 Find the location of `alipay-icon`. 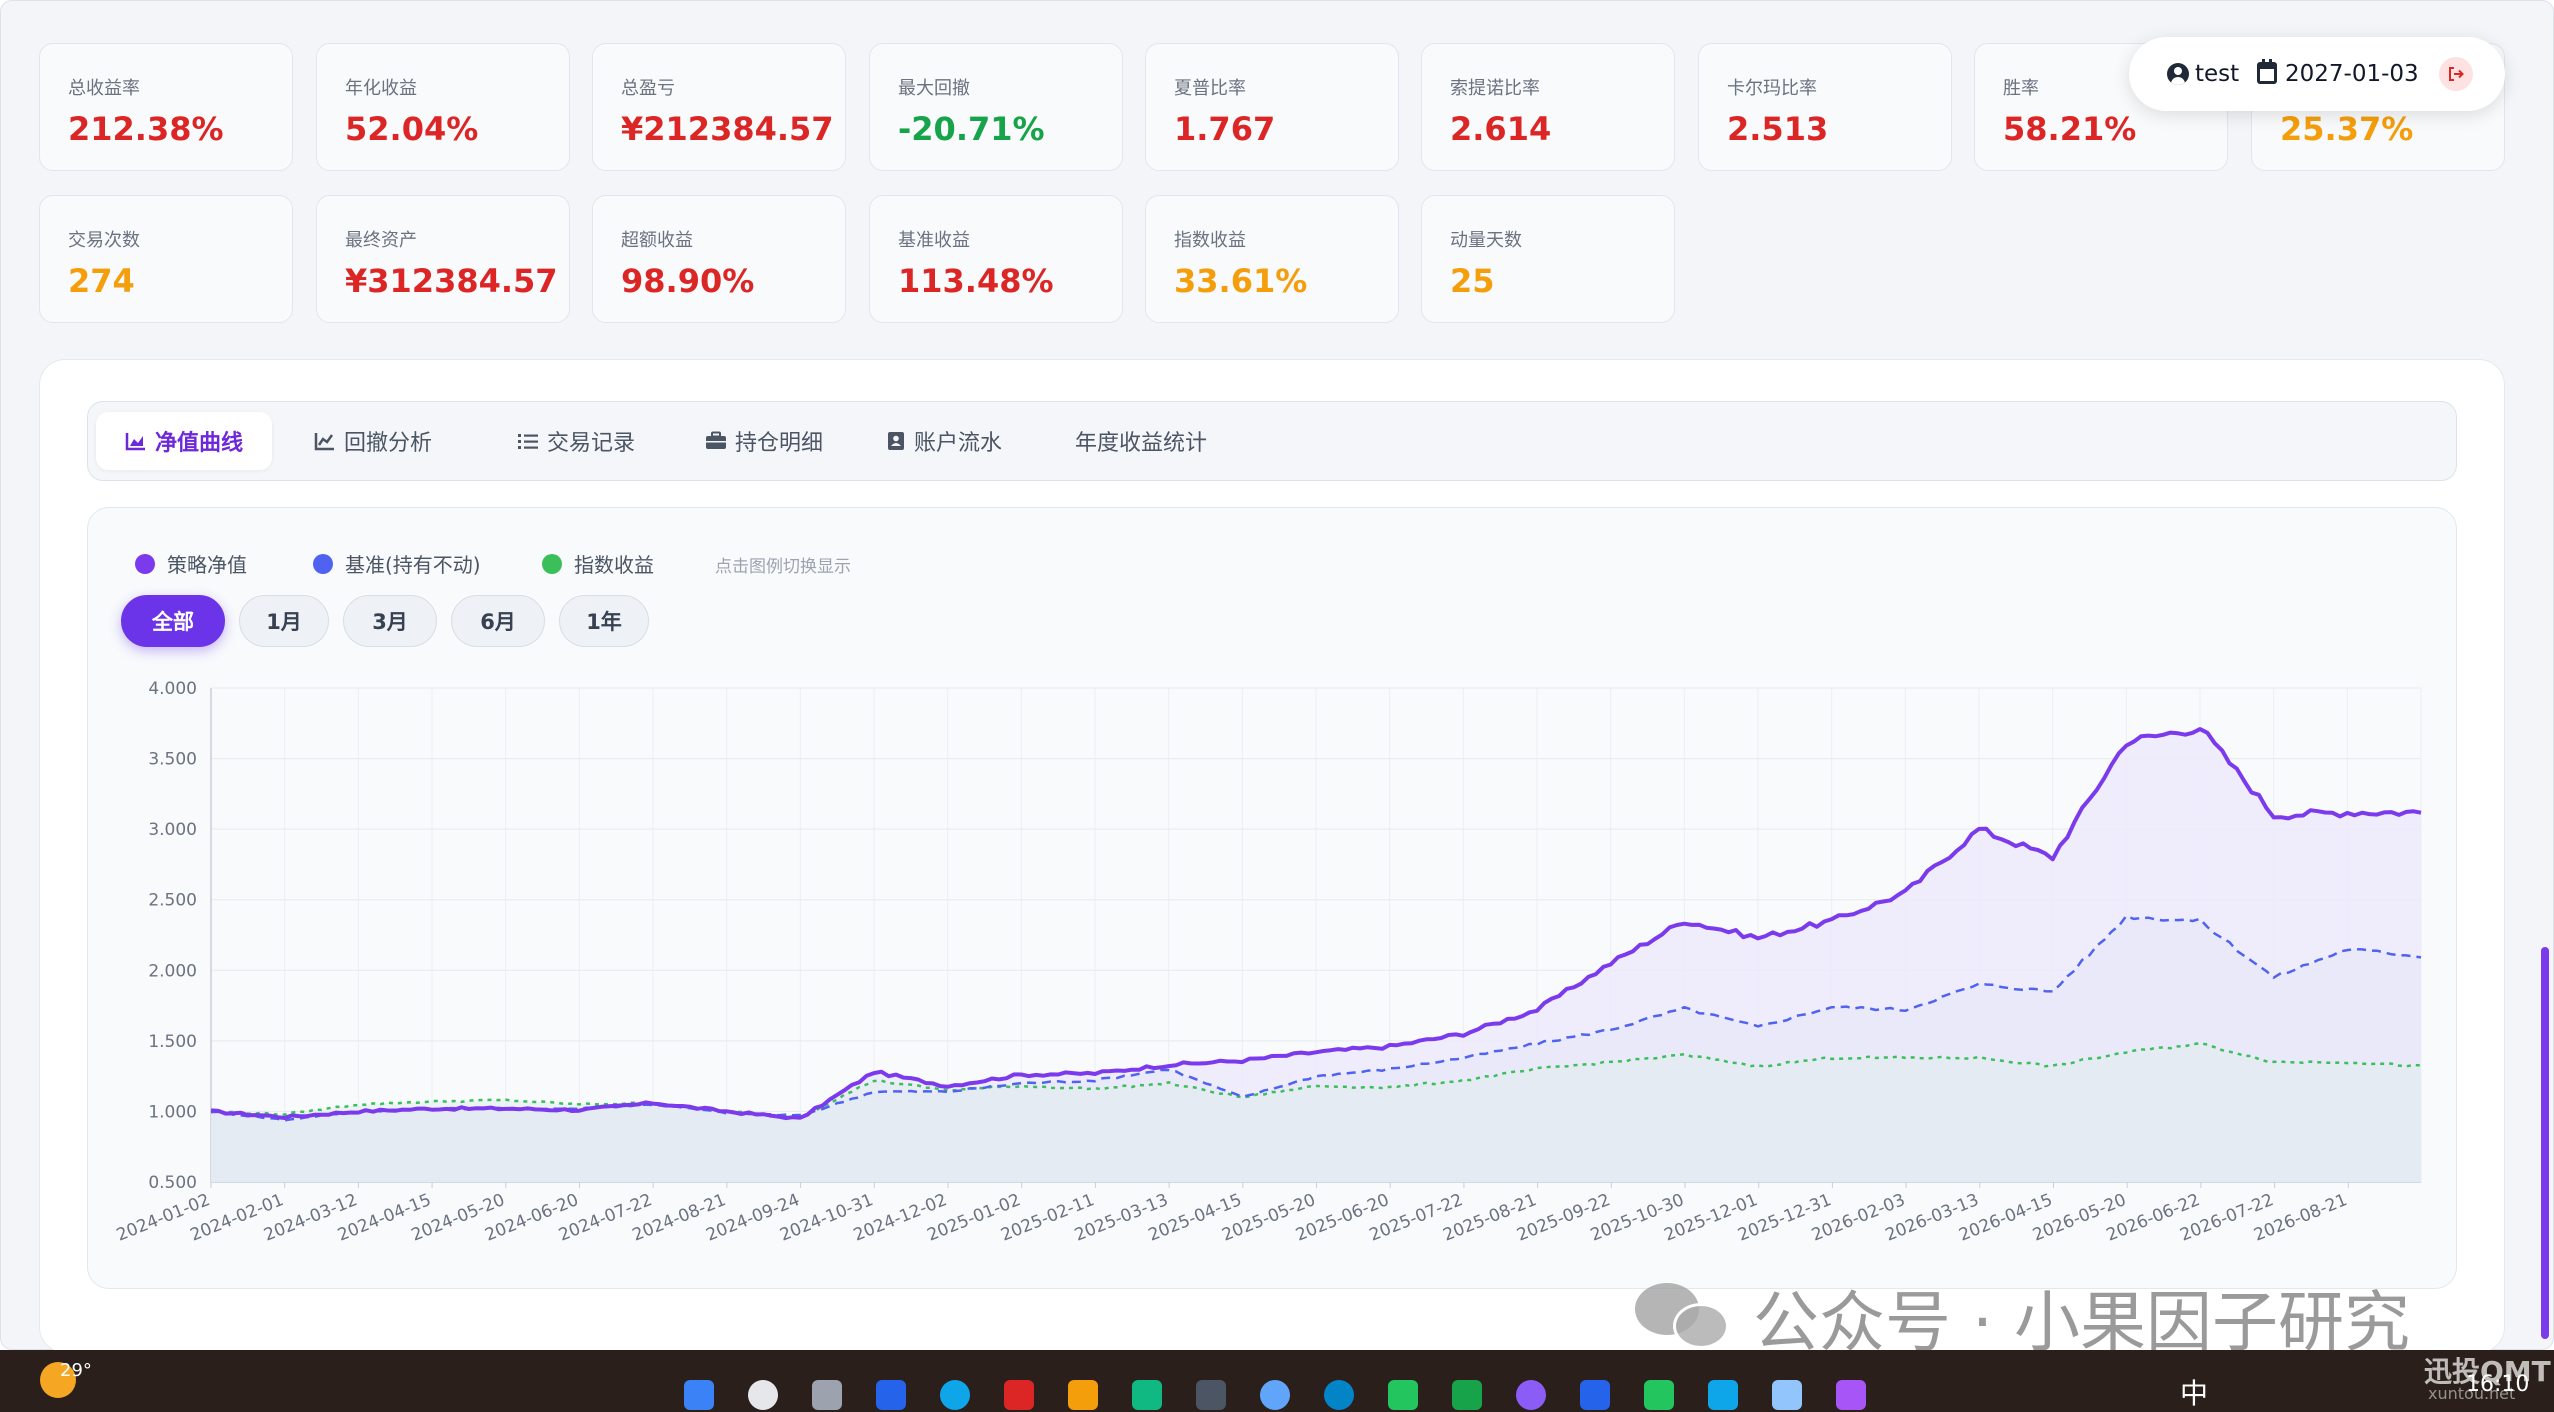

alipay-icon is located at coordinates (1723, 1395).